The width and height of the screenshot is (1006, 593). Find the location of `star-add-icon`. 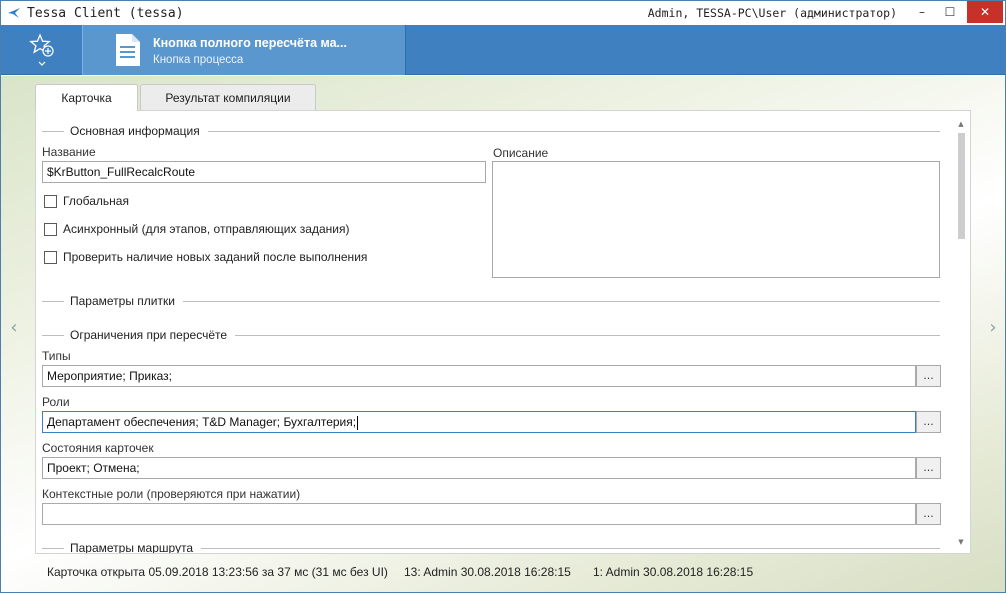

star-add-icon is located at coordinates (41, 45).